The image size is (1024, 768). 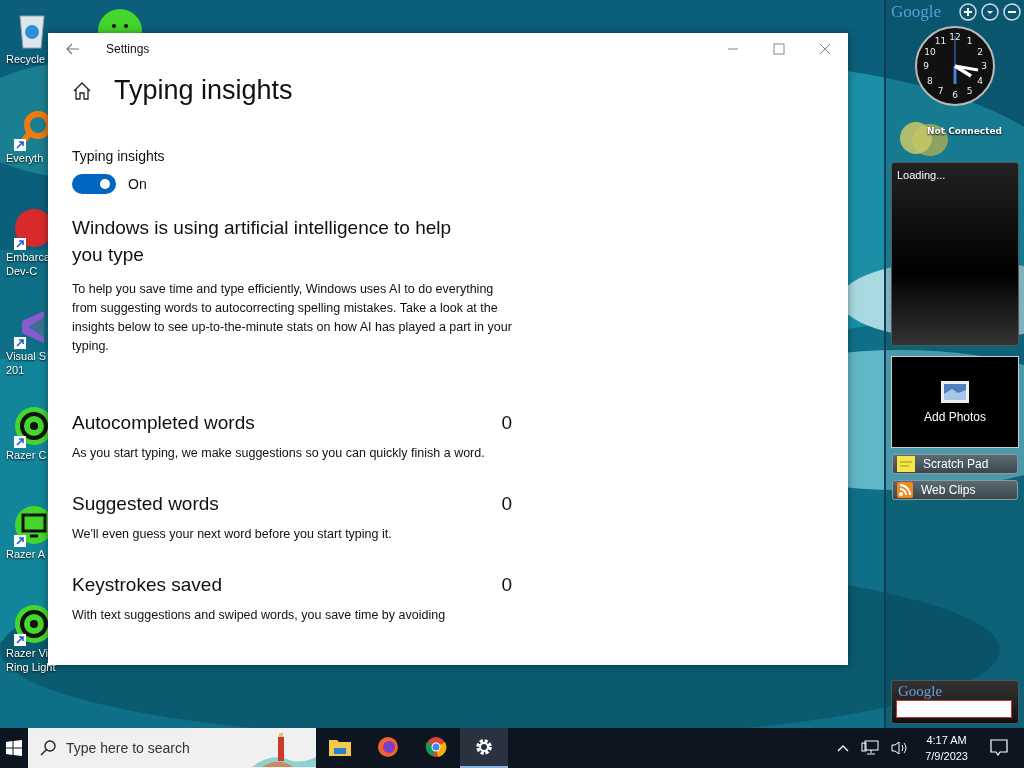 I want to click on gadget-bar: Scratch Pad, so click(x=955, y=464).